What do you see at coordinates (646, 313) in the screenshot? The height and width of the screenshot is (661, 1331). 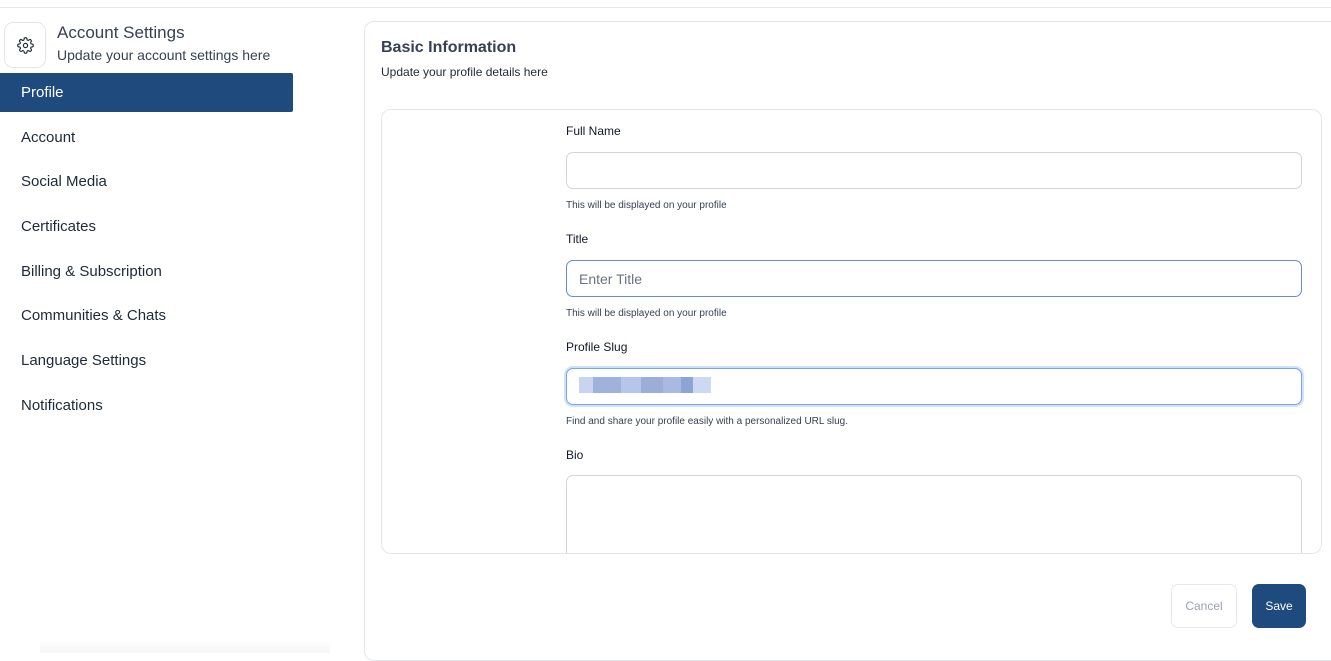 I see `title-help: This will be displayed on your profile` at bounding box center [646, 313].